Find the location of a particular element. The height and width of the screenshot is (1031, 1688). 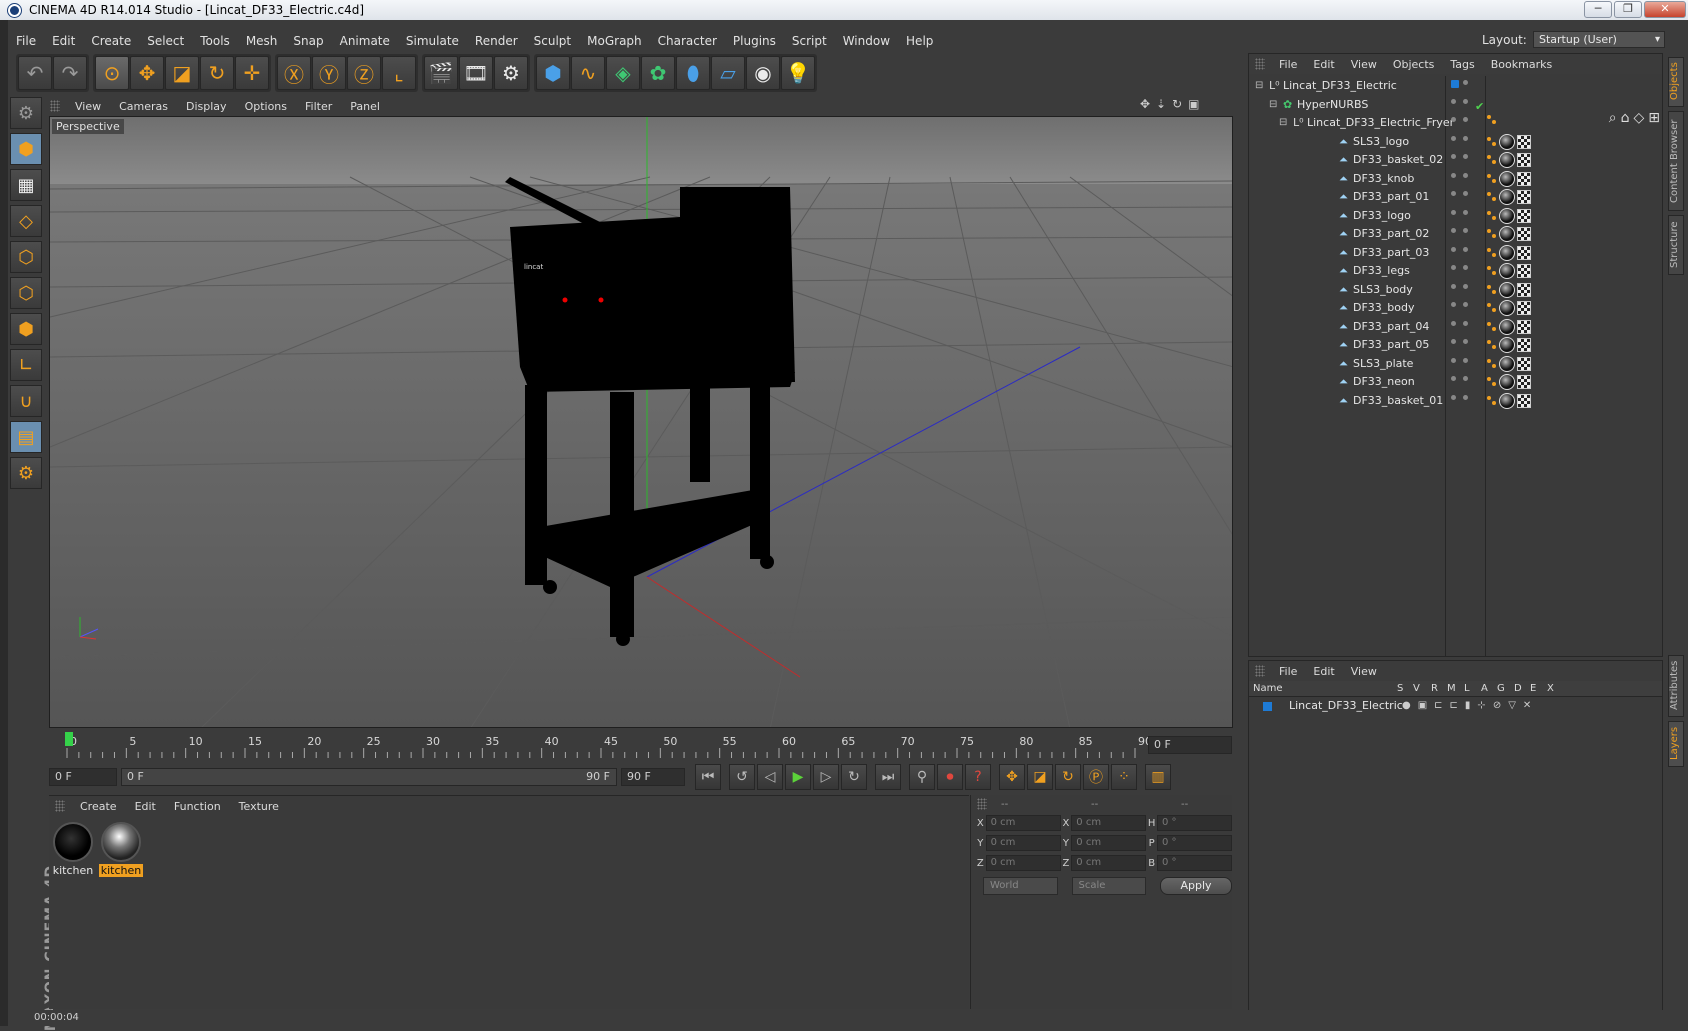

transform-mode-dropdown: Scale is located at coordinates (1109, 886).